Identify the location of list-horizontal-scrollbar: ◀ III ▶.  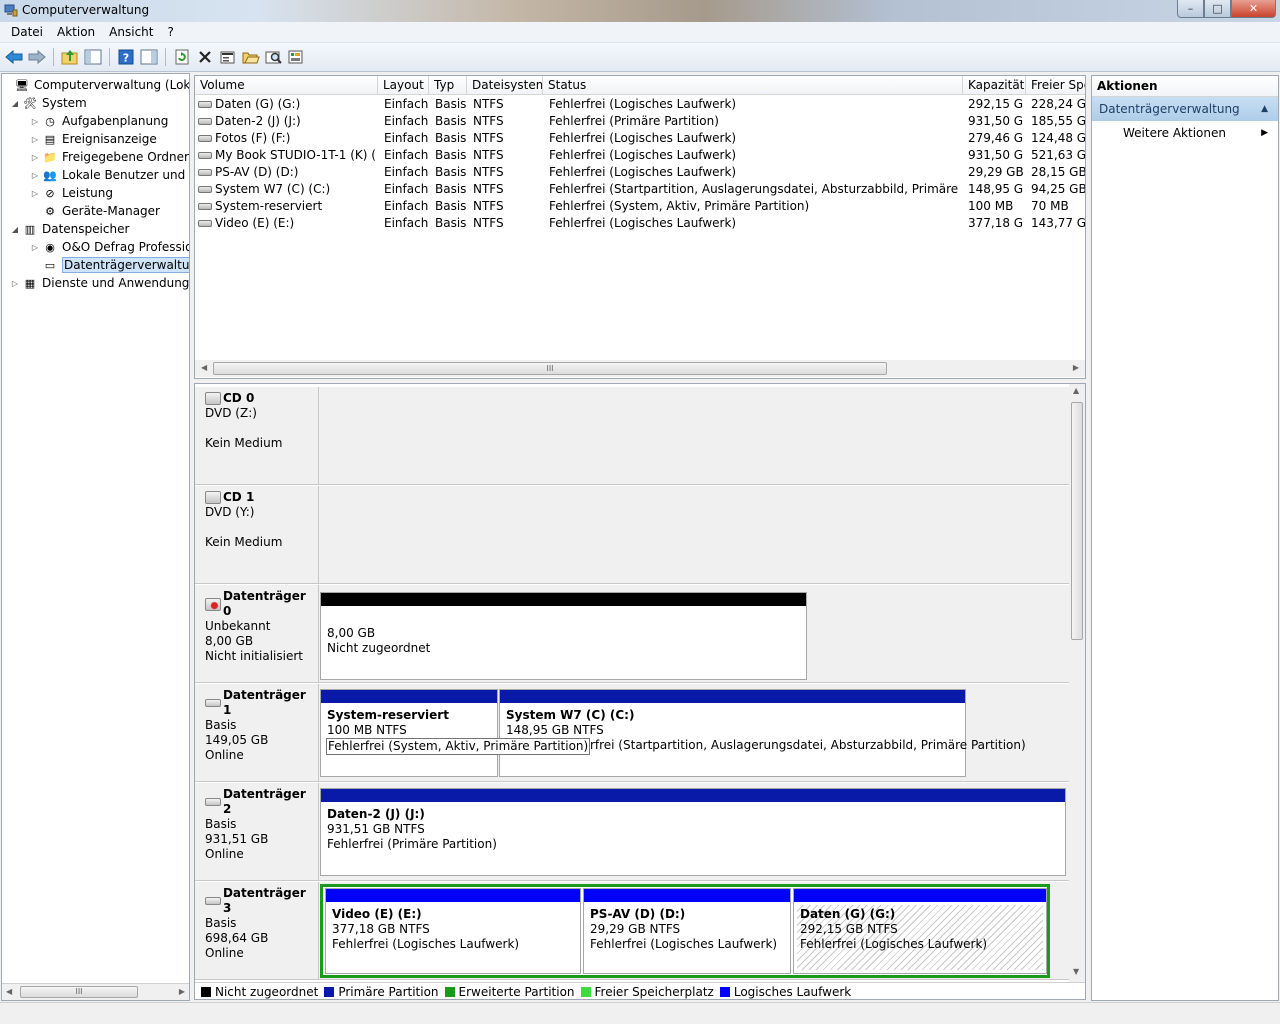
(640, 368).